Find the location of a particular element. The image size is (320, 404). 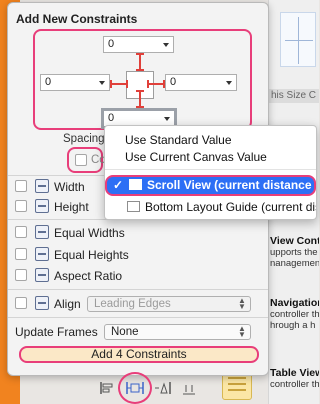

equal-widths-icon is located at coordinates (42, 232).